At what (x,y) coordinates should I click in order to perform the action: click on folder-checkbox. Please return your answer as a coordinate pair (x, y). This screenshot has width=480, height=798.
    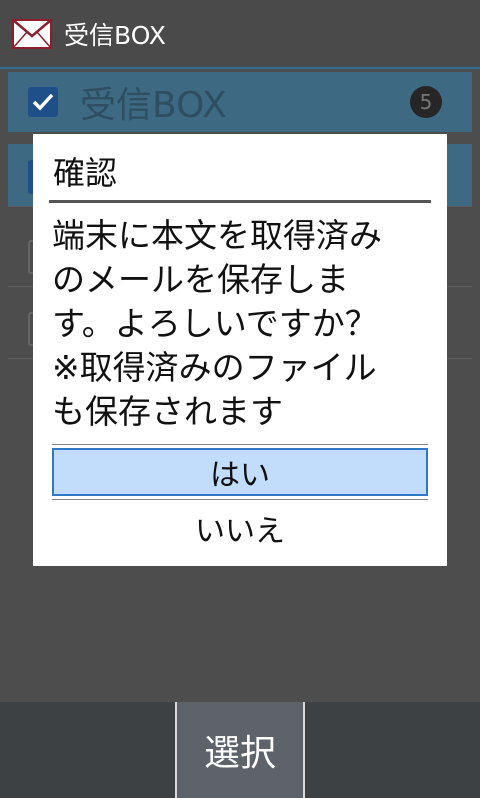
    Looking at the image, I should click on (43, 102).